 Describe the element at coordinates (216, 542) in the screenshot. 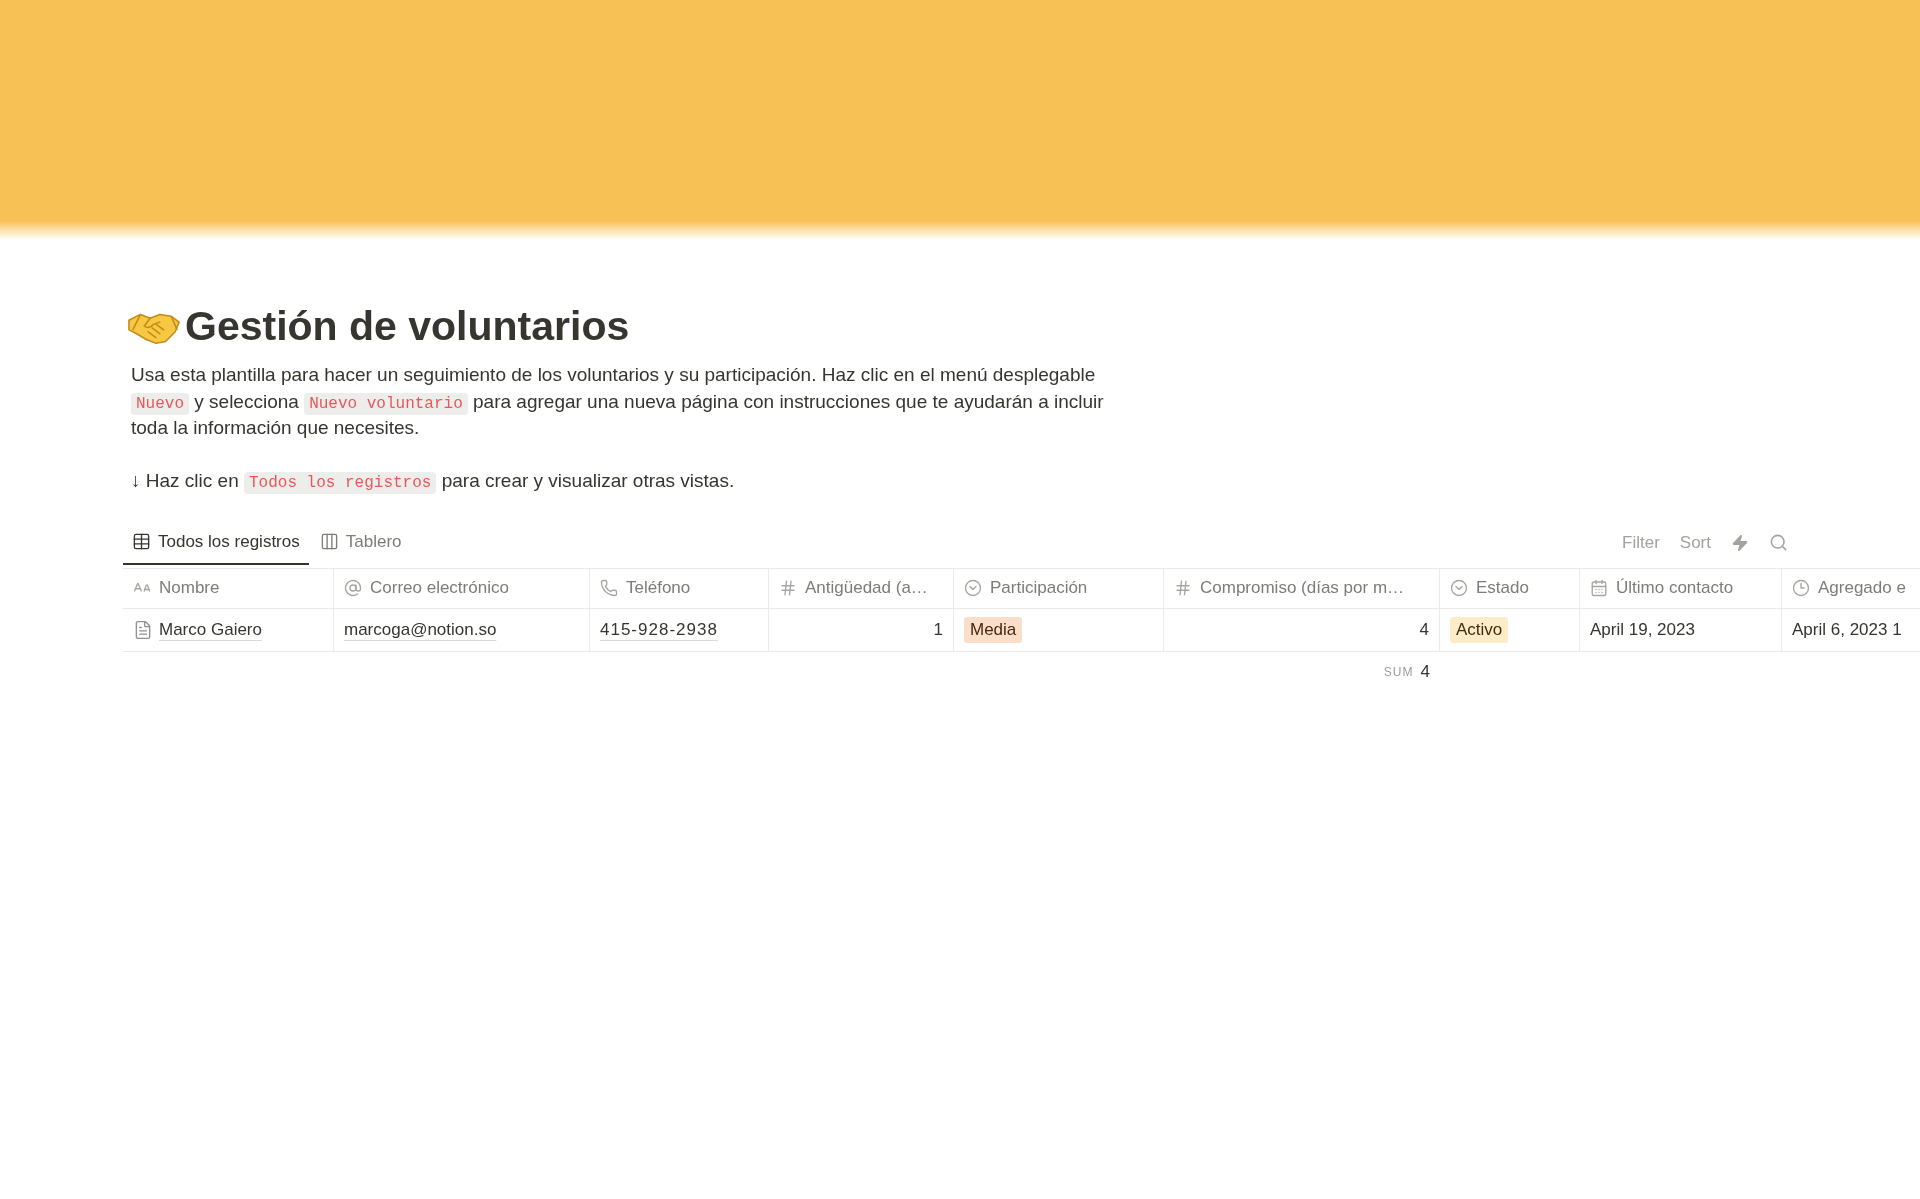

I see `view-tab: Todos los registros` at that location.